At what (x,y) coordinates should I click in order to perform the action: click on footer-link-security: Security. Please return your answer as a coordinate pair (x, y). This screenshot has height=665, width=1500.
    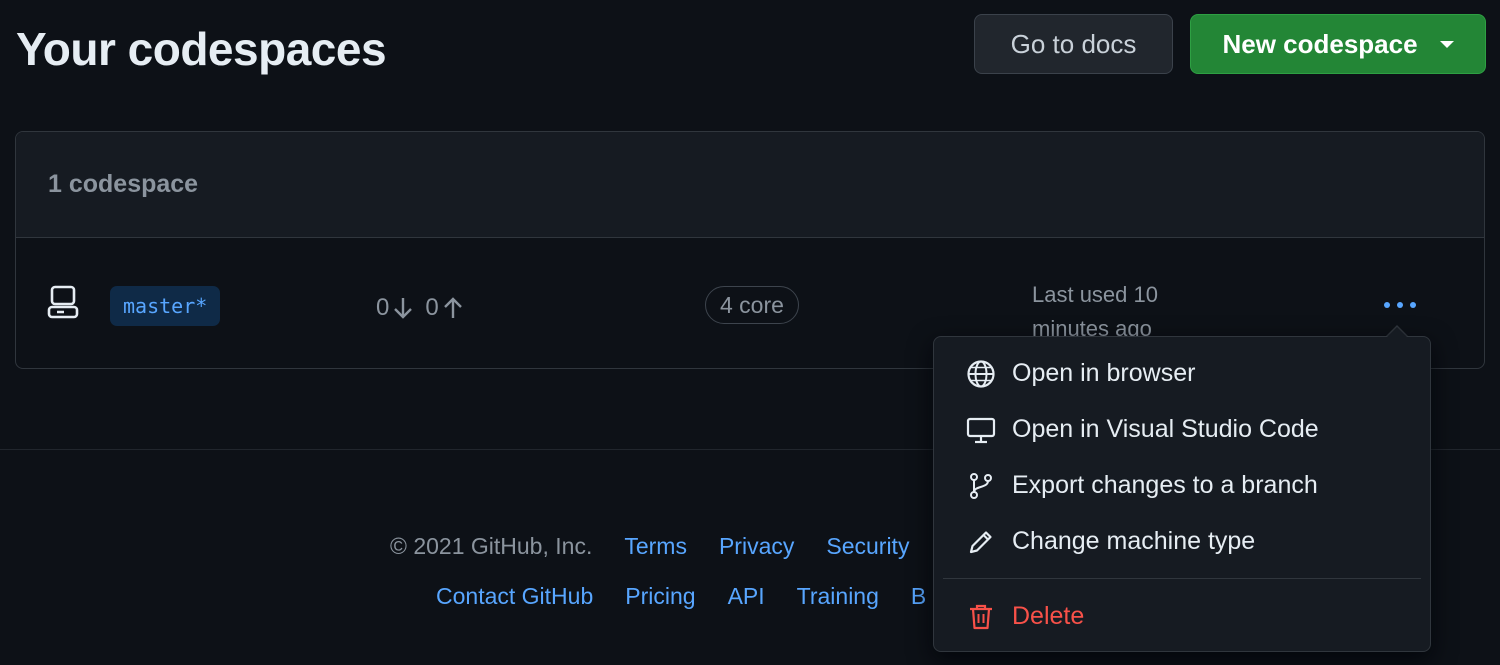
    Looking at the image, I should click on (867, 546).